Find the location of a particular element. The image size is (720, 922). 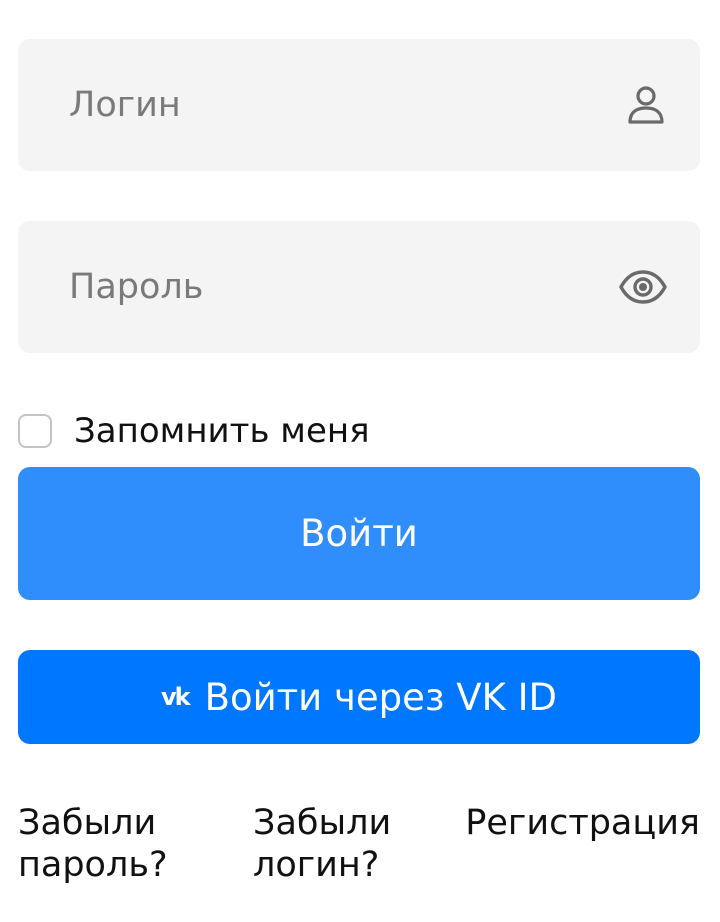

forgot-password-link: Забыли пароль? is located at coordinates (113, 844).